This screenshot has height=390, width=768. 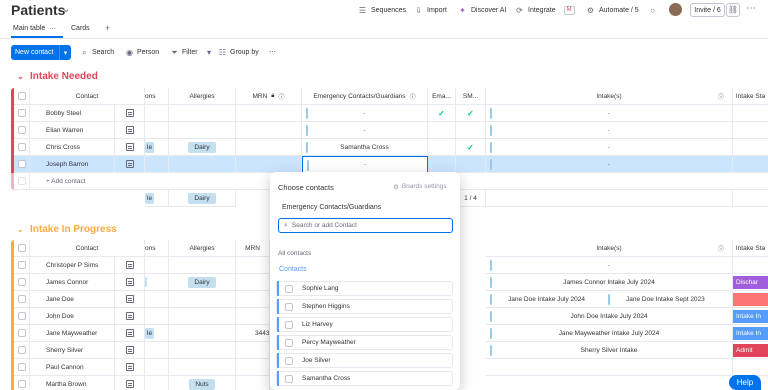 I want to click on contact-name: Elian Warren, so click(x=72, y=130).